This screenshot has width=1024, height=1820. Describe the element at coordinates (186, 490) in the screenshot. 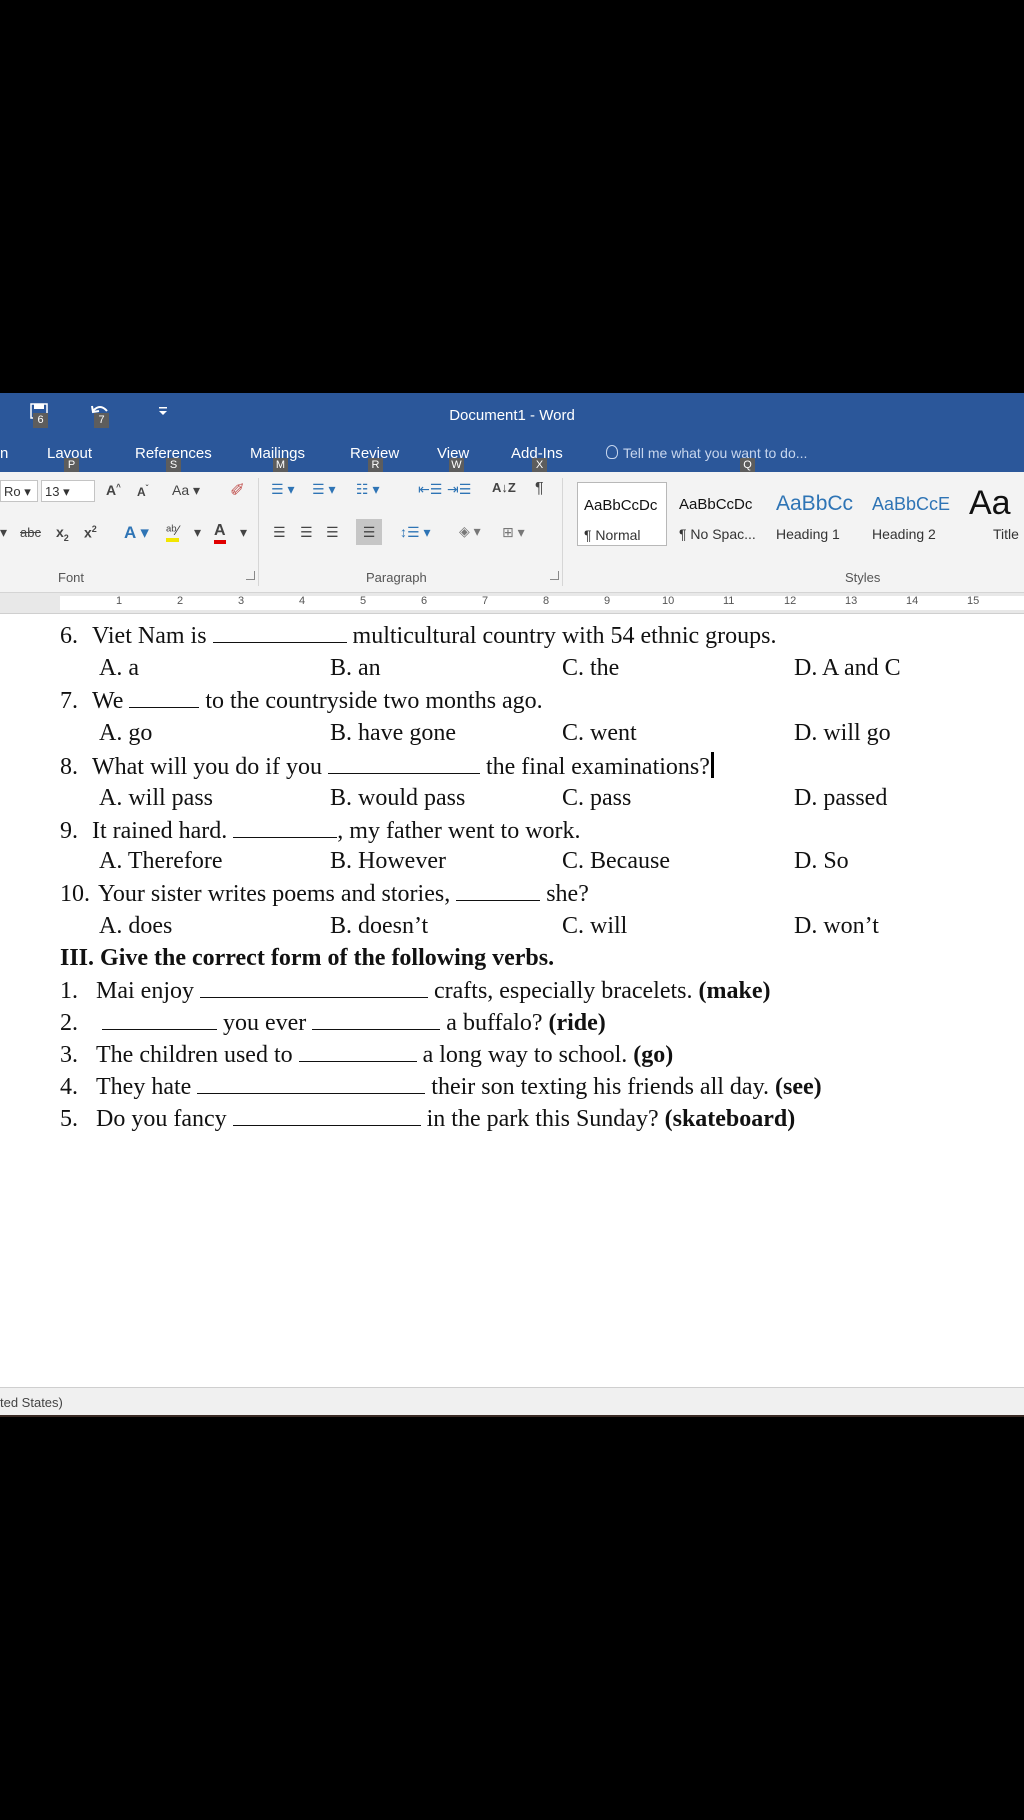

I see `change-case-button: Aa ▾` at that location.